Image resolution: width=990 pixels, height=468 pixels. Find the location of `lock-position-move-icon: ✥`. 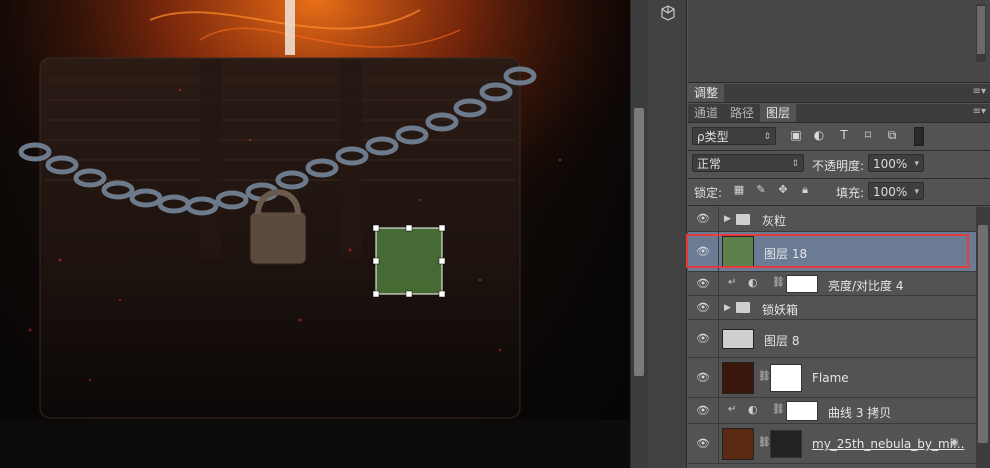

lock-position-move-icon: ✥ is located at coordinates (783, 190).